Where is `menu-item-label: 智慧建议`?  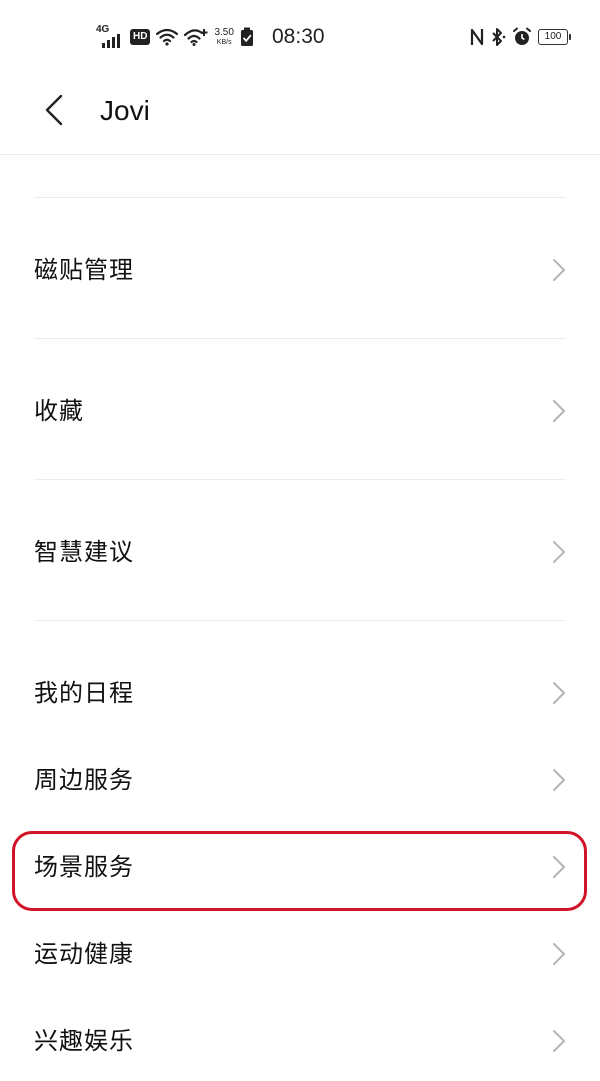 menu-item-label: 智慧建议 is located at coordinates (84, 552).